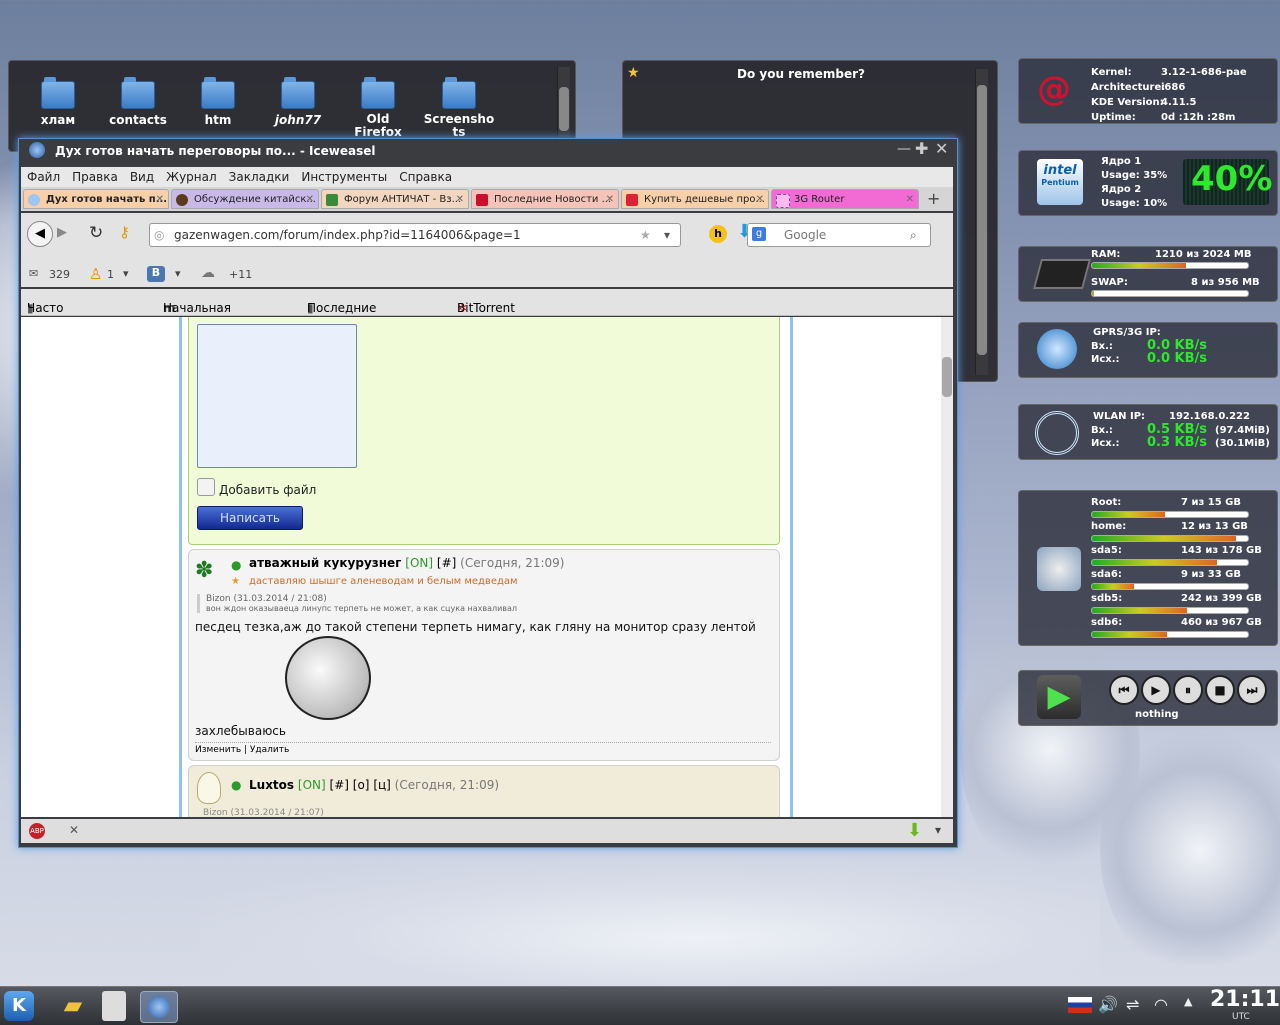 This screenshot has width=1280, height=1025. I want to click on menu-help: Справка, so click(425, 177).